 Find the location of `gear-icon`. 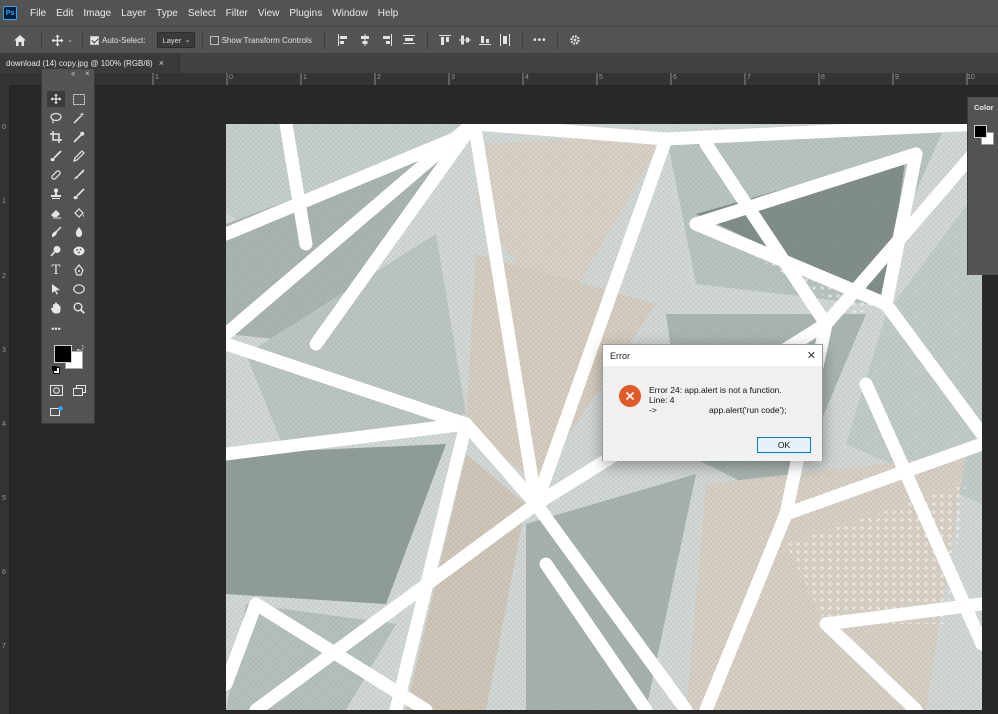

gear-icon is located at coordinates (575, 40).